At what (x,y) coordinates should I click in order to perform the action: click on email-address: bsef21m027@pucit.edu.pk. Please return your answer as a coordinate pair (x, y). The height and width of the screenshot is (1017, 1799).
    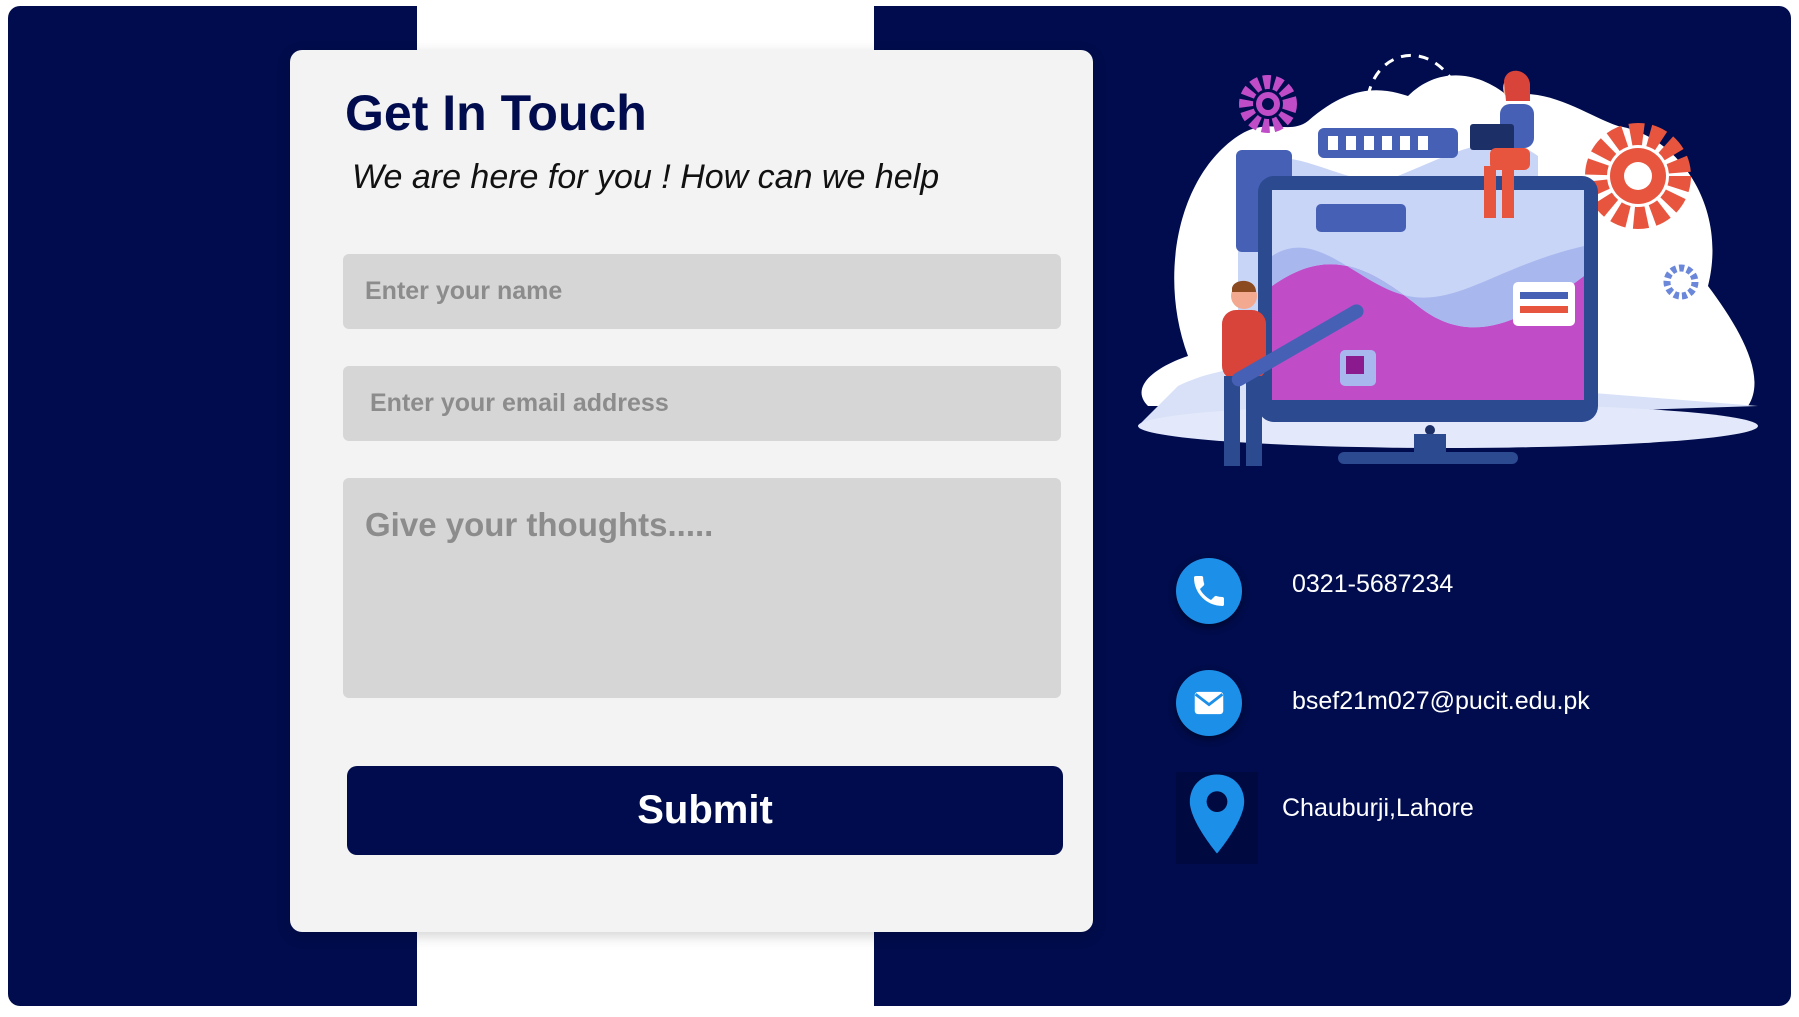
    Looking at the image, I should click on (1441, 701).